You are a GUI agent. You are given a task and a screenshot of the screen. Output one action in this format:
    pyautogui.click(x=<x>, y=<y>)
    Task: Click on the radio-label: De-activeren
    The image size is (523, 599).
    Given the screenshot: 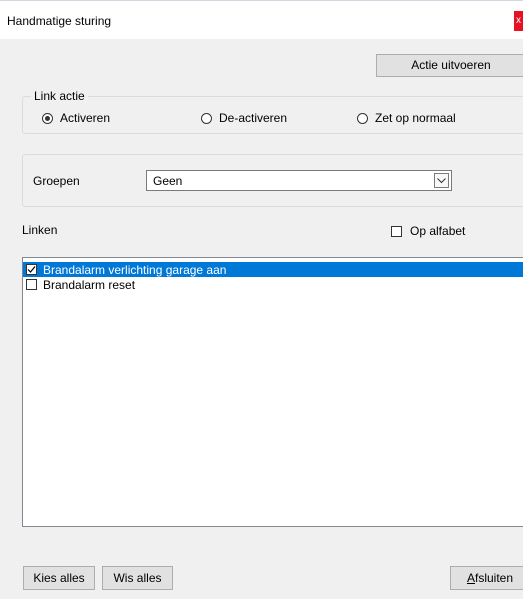 What is the action you would take?
    pyautogui.click(x=253, y=118)
    